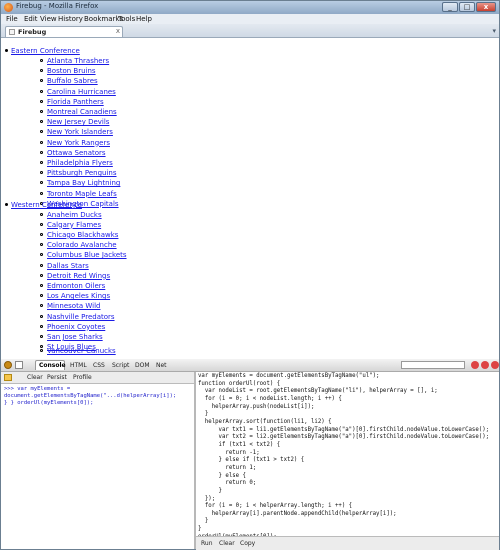  I want to click on team-link: New York Rangers, so click(75, 142).